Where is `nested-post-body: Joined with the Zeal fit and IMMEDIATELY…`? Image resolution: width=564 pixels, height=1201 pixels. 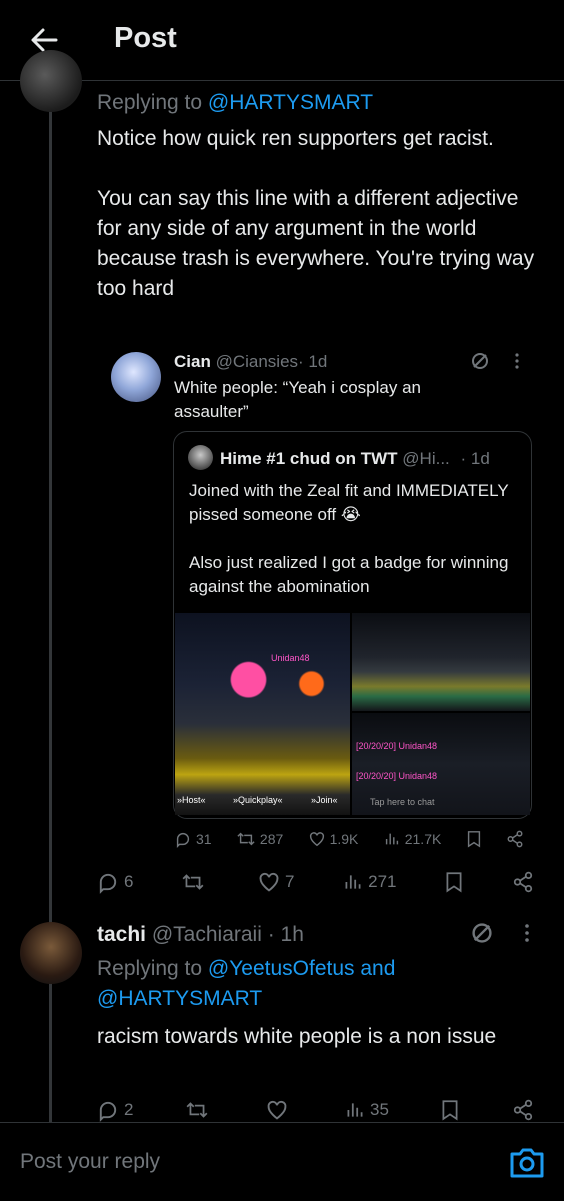
nested-post-body: Joined with the Zeal fit and IMMEDIATELY… is located at coordinates (349, 538).